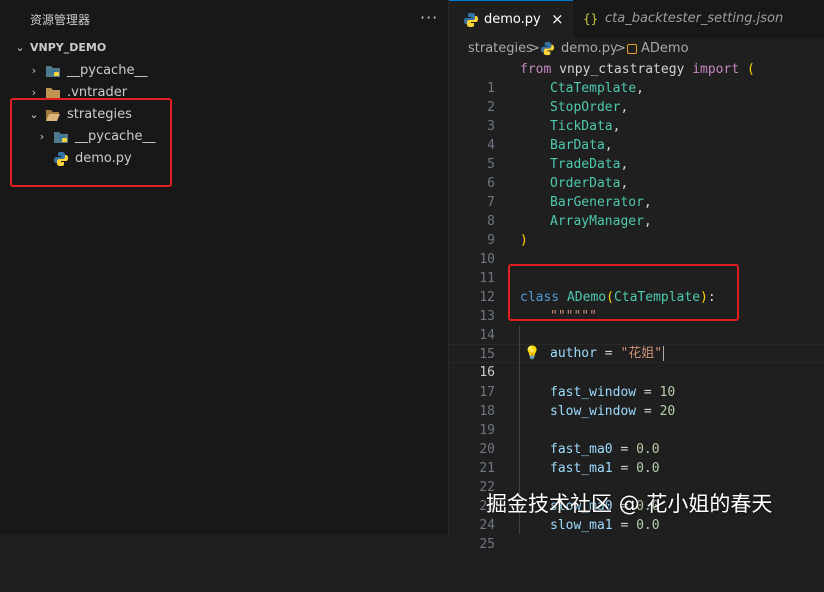 The image size is (824, 592). I want to click on import-name: BarGenerator, so click(597, 202).